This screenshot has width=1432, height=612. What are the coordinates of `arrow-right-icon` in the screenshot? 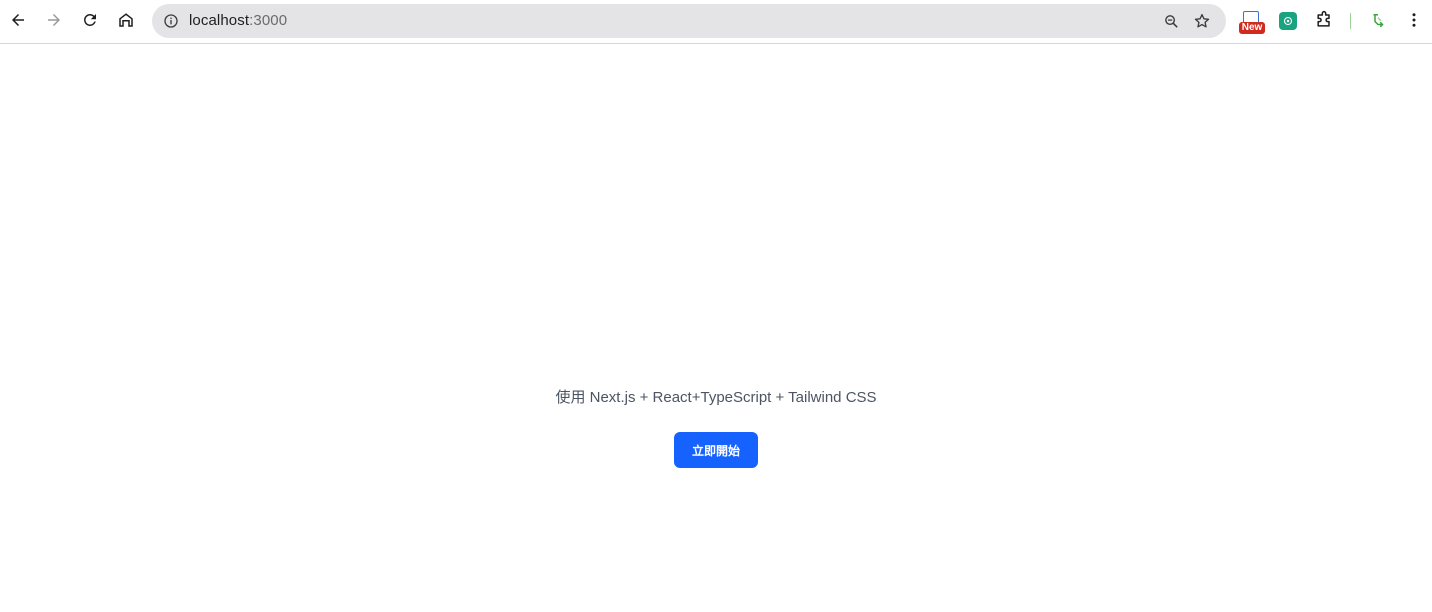 It's located at (54, 20).